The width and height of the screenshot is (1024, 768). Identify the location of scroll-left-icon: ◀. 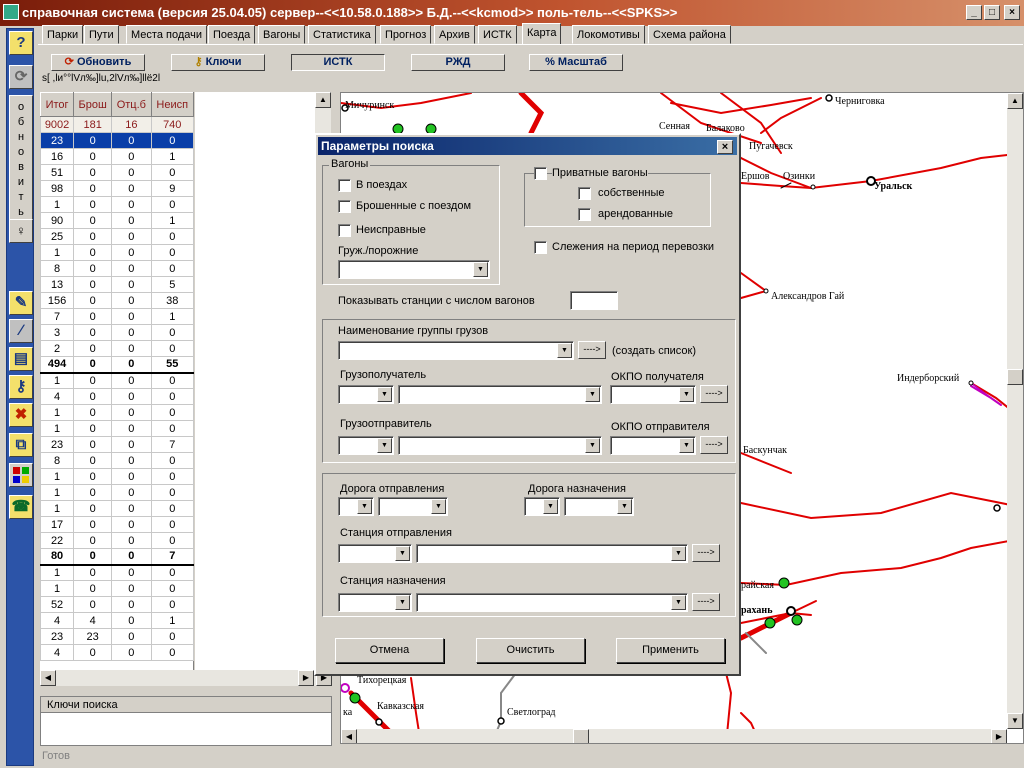
(48, 678).